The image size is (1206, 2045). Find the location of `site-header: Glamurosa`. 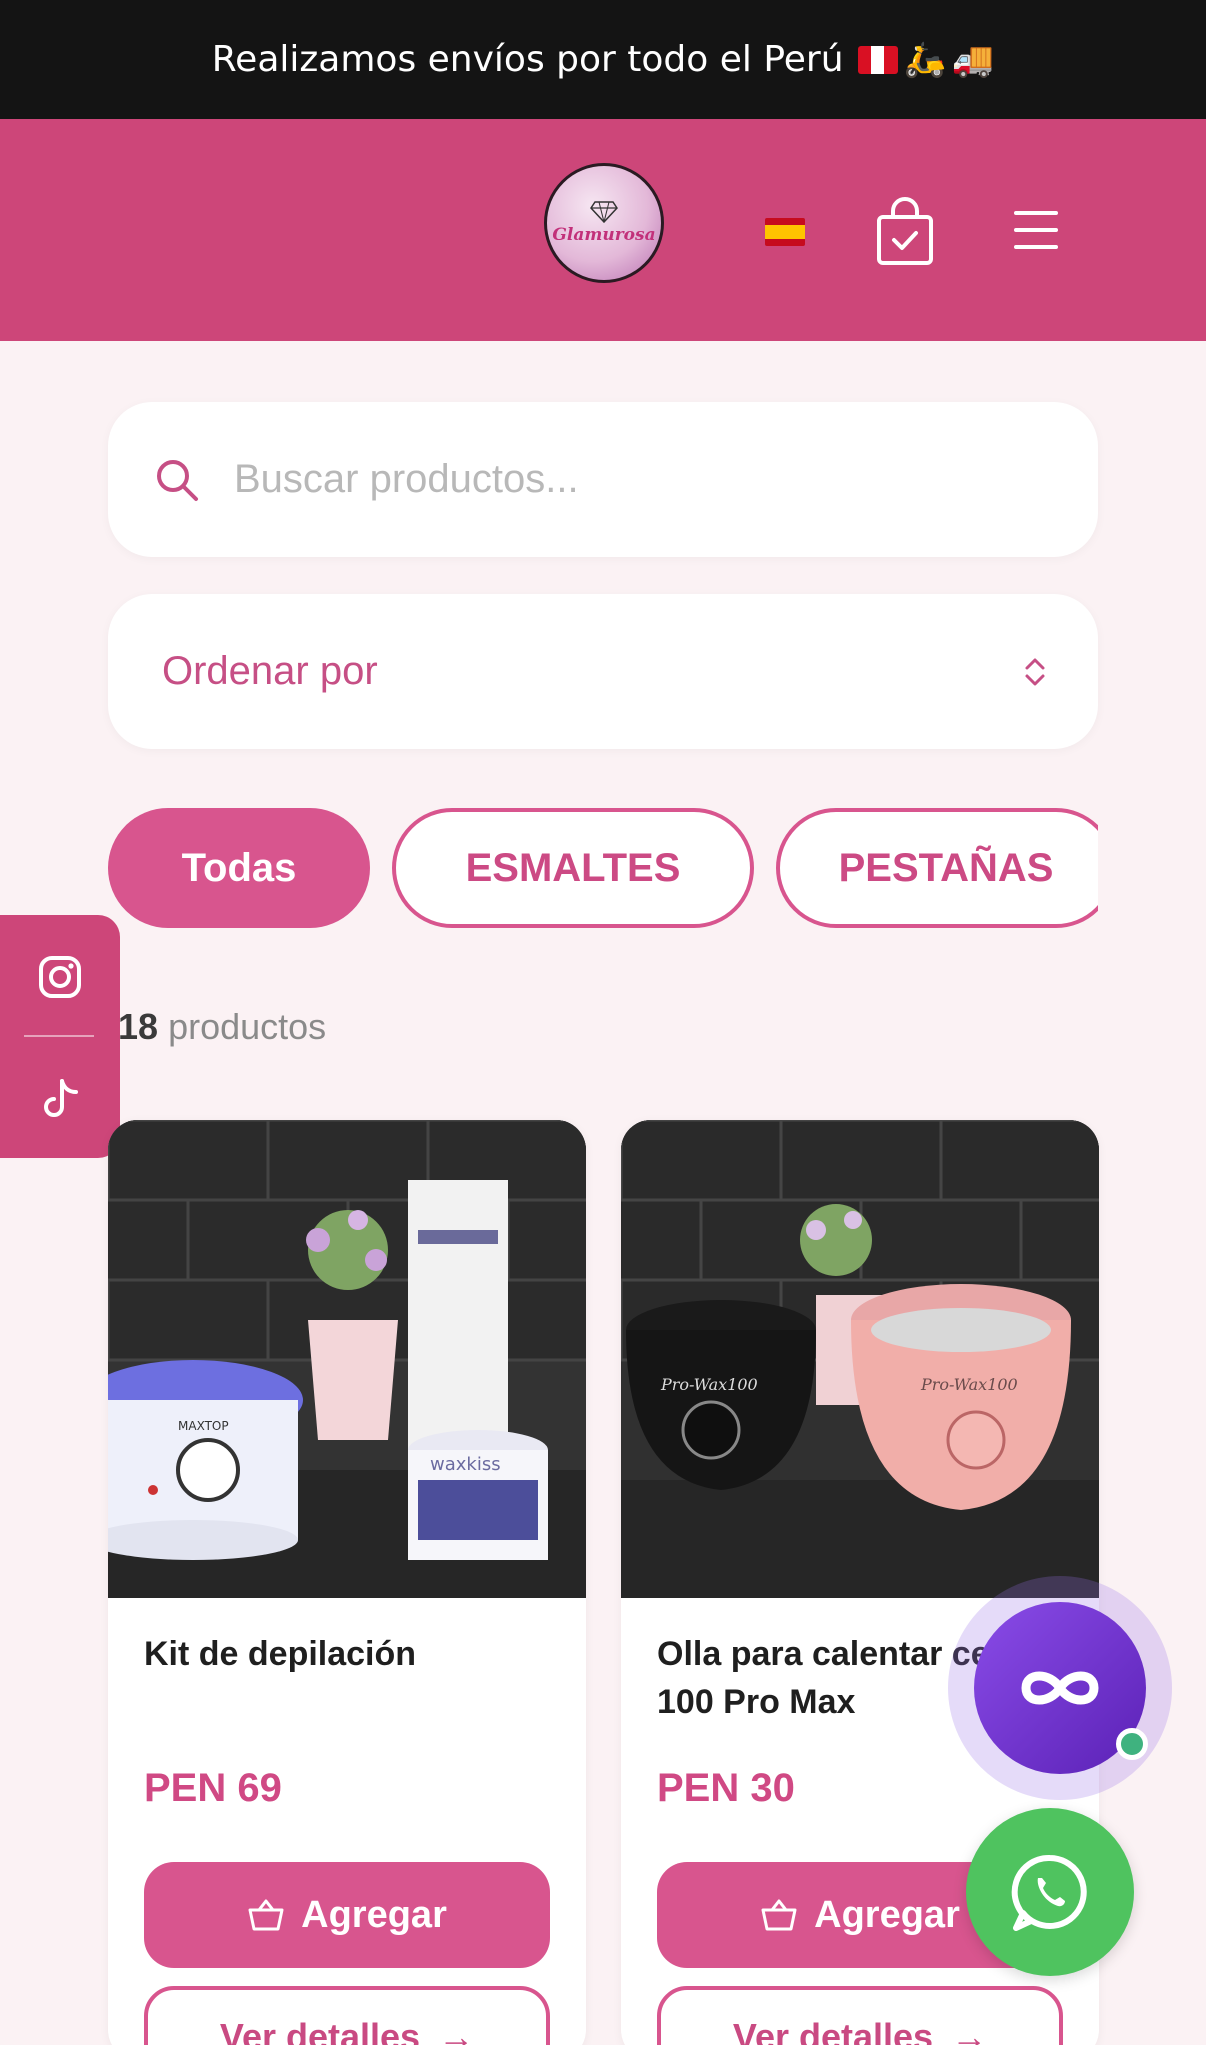

site-header: Glamurosa is located at coordinates (603, 230).